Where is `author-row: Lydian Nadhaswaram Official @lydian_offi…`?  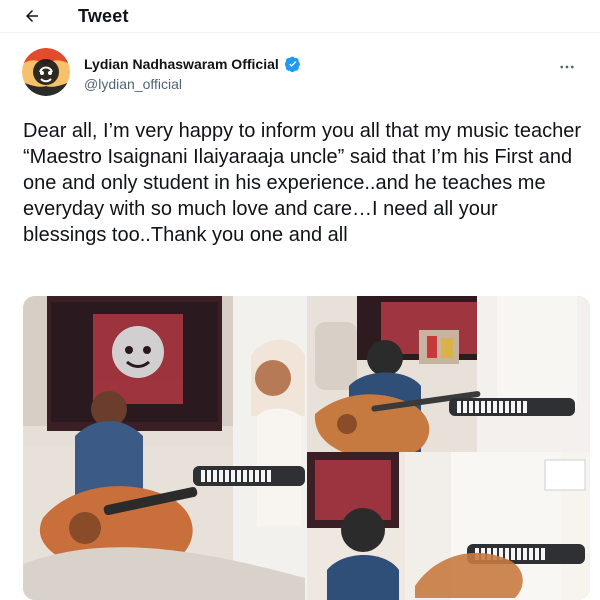
author-row: Lydian Nadhaswaram Official @lydian_offi… is located at coordinates (300, 76).